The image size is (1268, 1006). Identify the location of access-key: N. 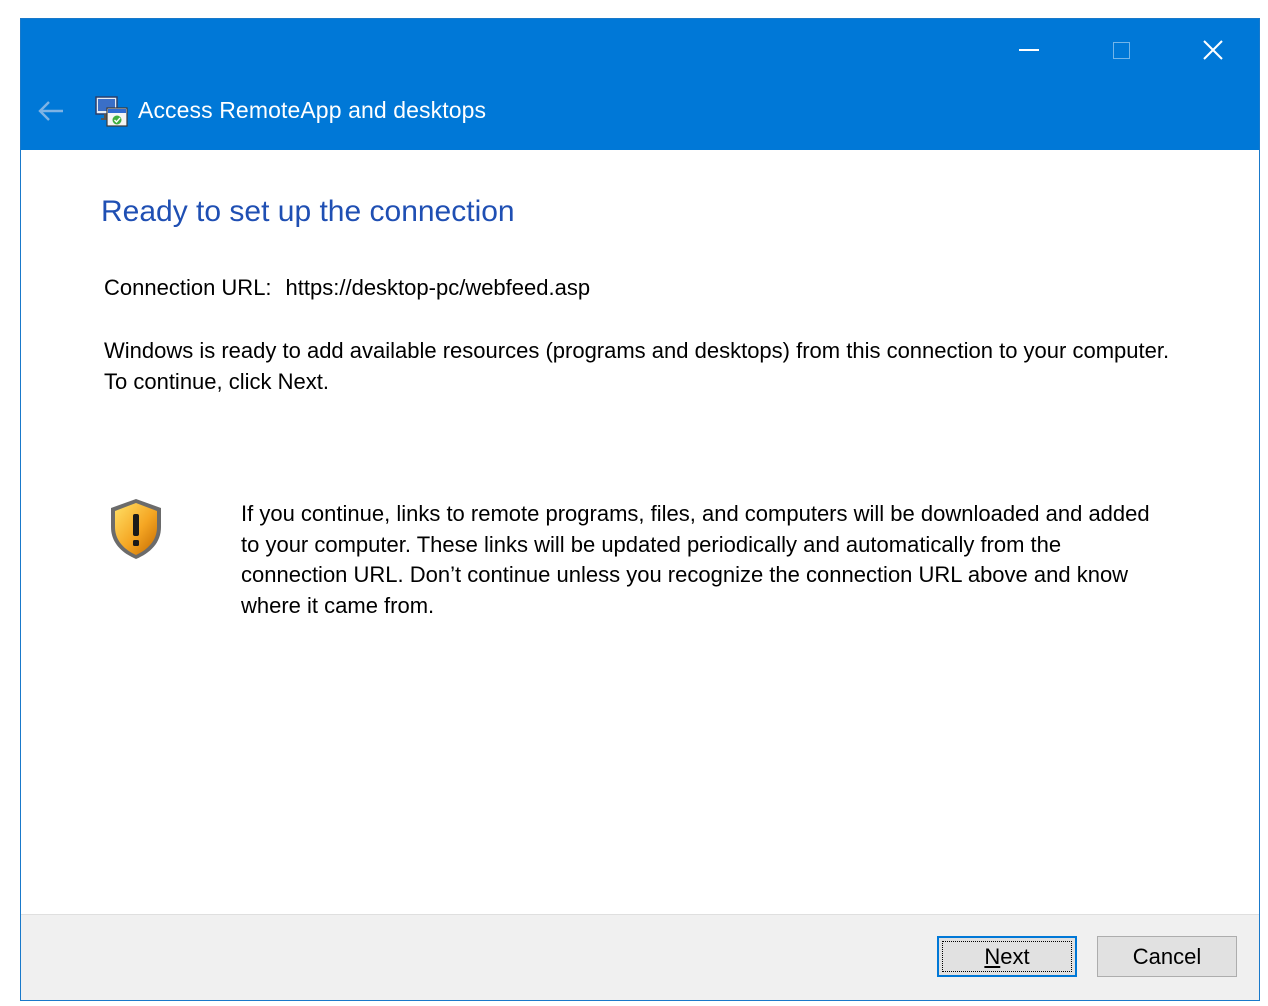
(992, 956).